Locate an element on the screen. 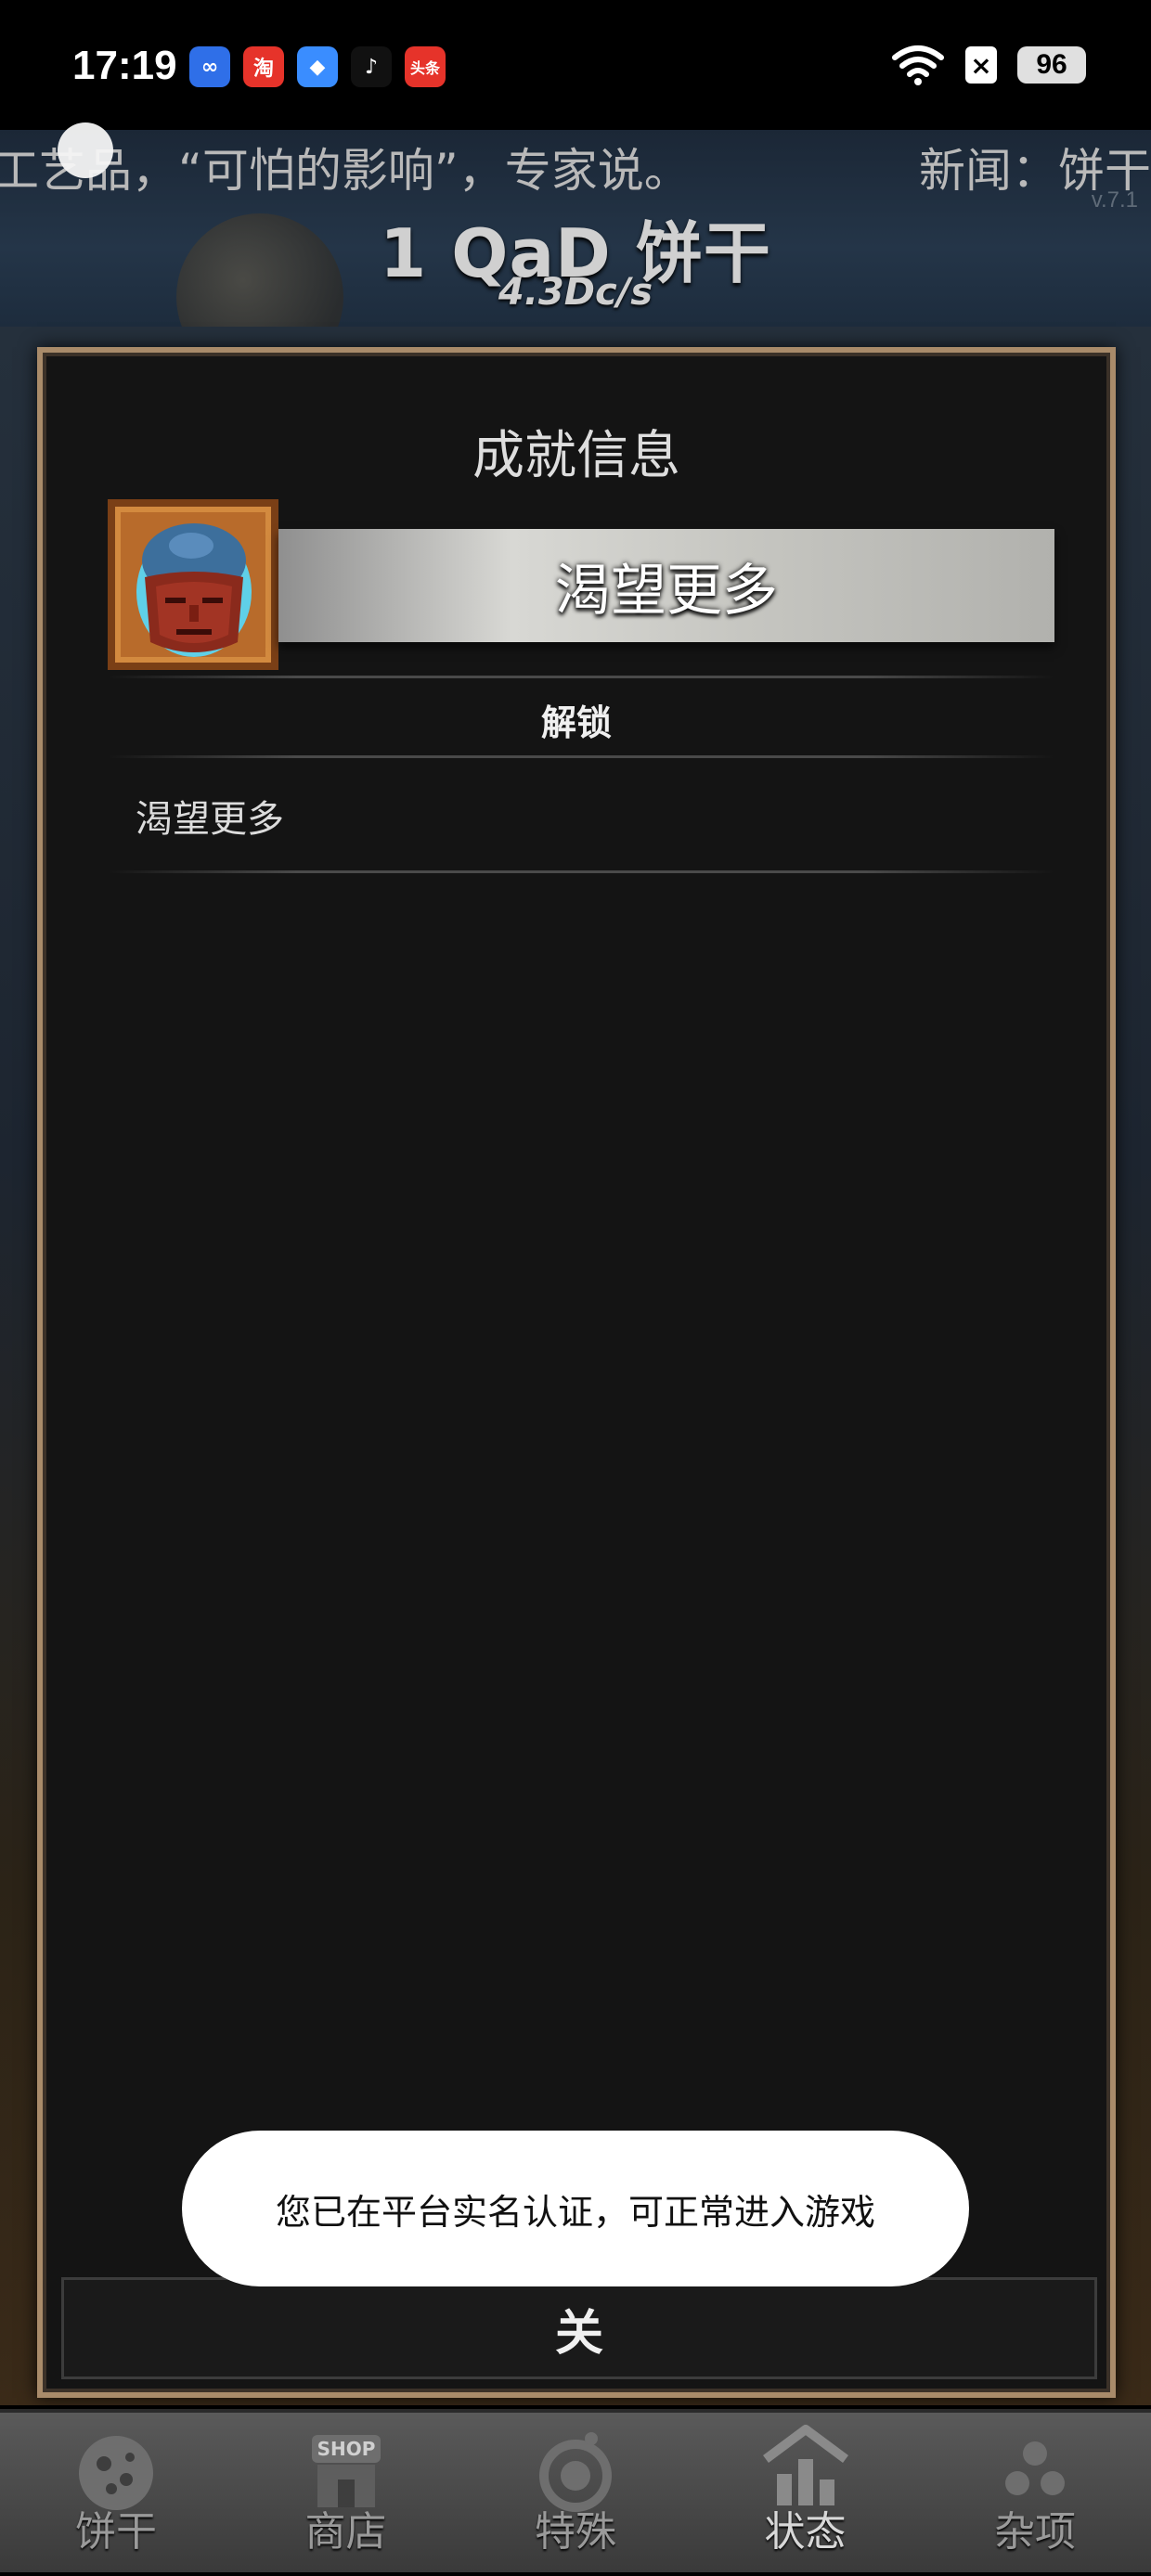 This screenshot has width=1151, height=2576. nav-label-cookie: 饼干 is located at coordinates (116, 2532).